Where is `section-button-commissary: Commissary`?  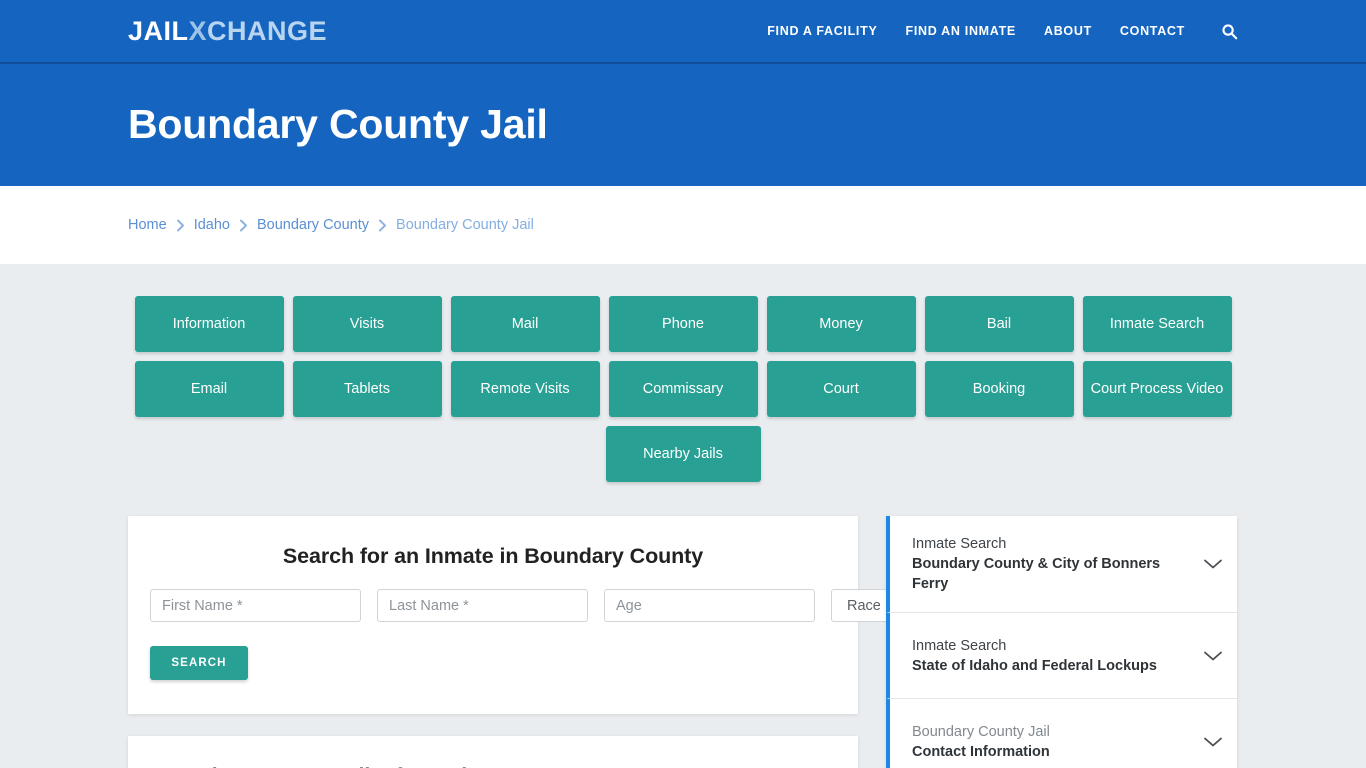
section-button-commissary: Commissary is located at coordinates (683, 389).